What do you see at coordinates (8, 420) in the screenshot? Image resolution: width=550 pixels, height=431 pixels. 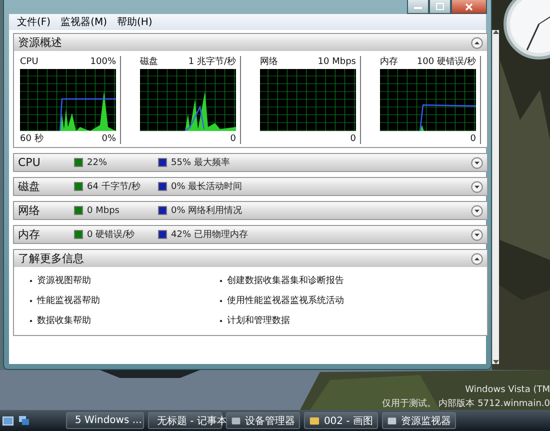 I see `show-desktop-icon` at bounding box center [8, 420].